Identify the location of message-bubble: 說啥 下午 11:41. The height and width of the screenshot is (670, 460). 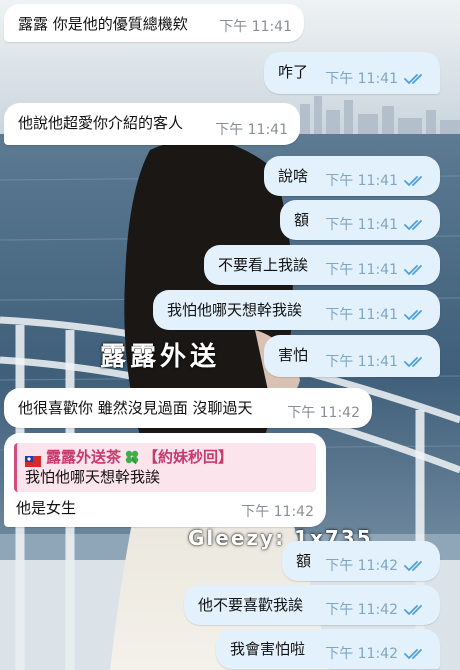
(352, 176).